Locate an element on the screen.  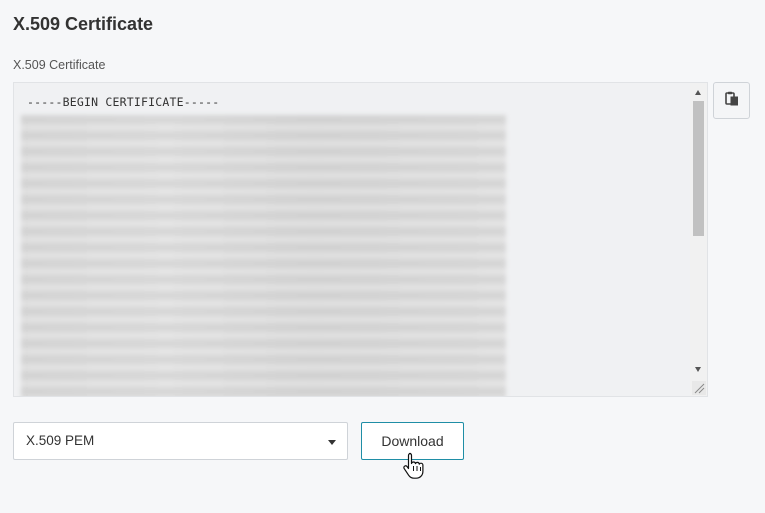
scroll-up-arrow-icon is located at coordinates (698, 92).